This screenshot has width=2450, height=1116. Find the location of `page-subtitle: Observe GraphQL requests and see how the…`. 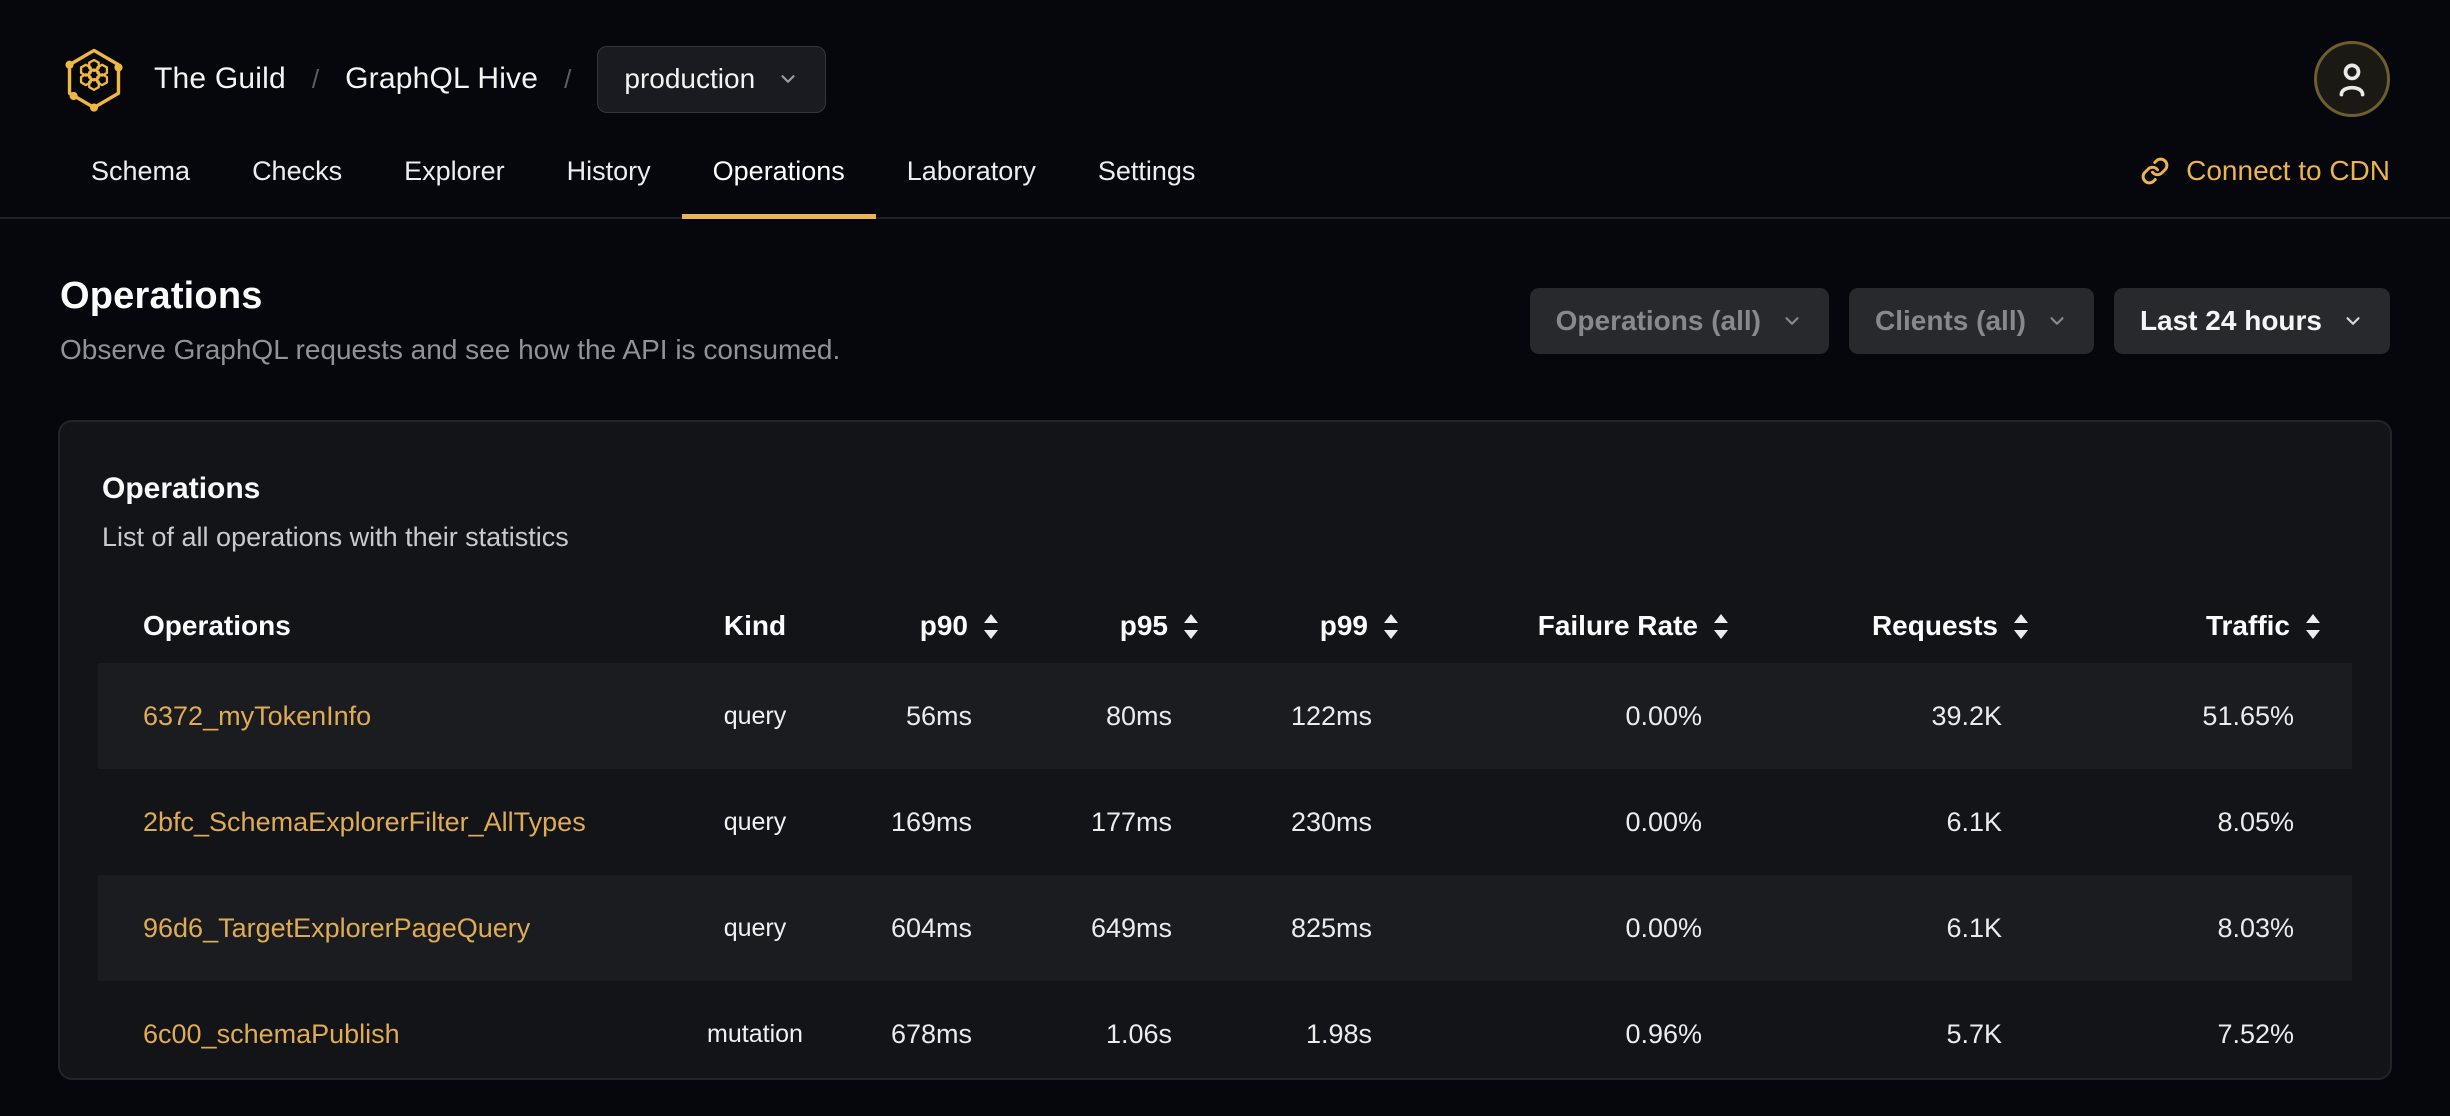

page-subtitle: Observe GraphQL requests and see how the… is located at coordinates (450, 349).